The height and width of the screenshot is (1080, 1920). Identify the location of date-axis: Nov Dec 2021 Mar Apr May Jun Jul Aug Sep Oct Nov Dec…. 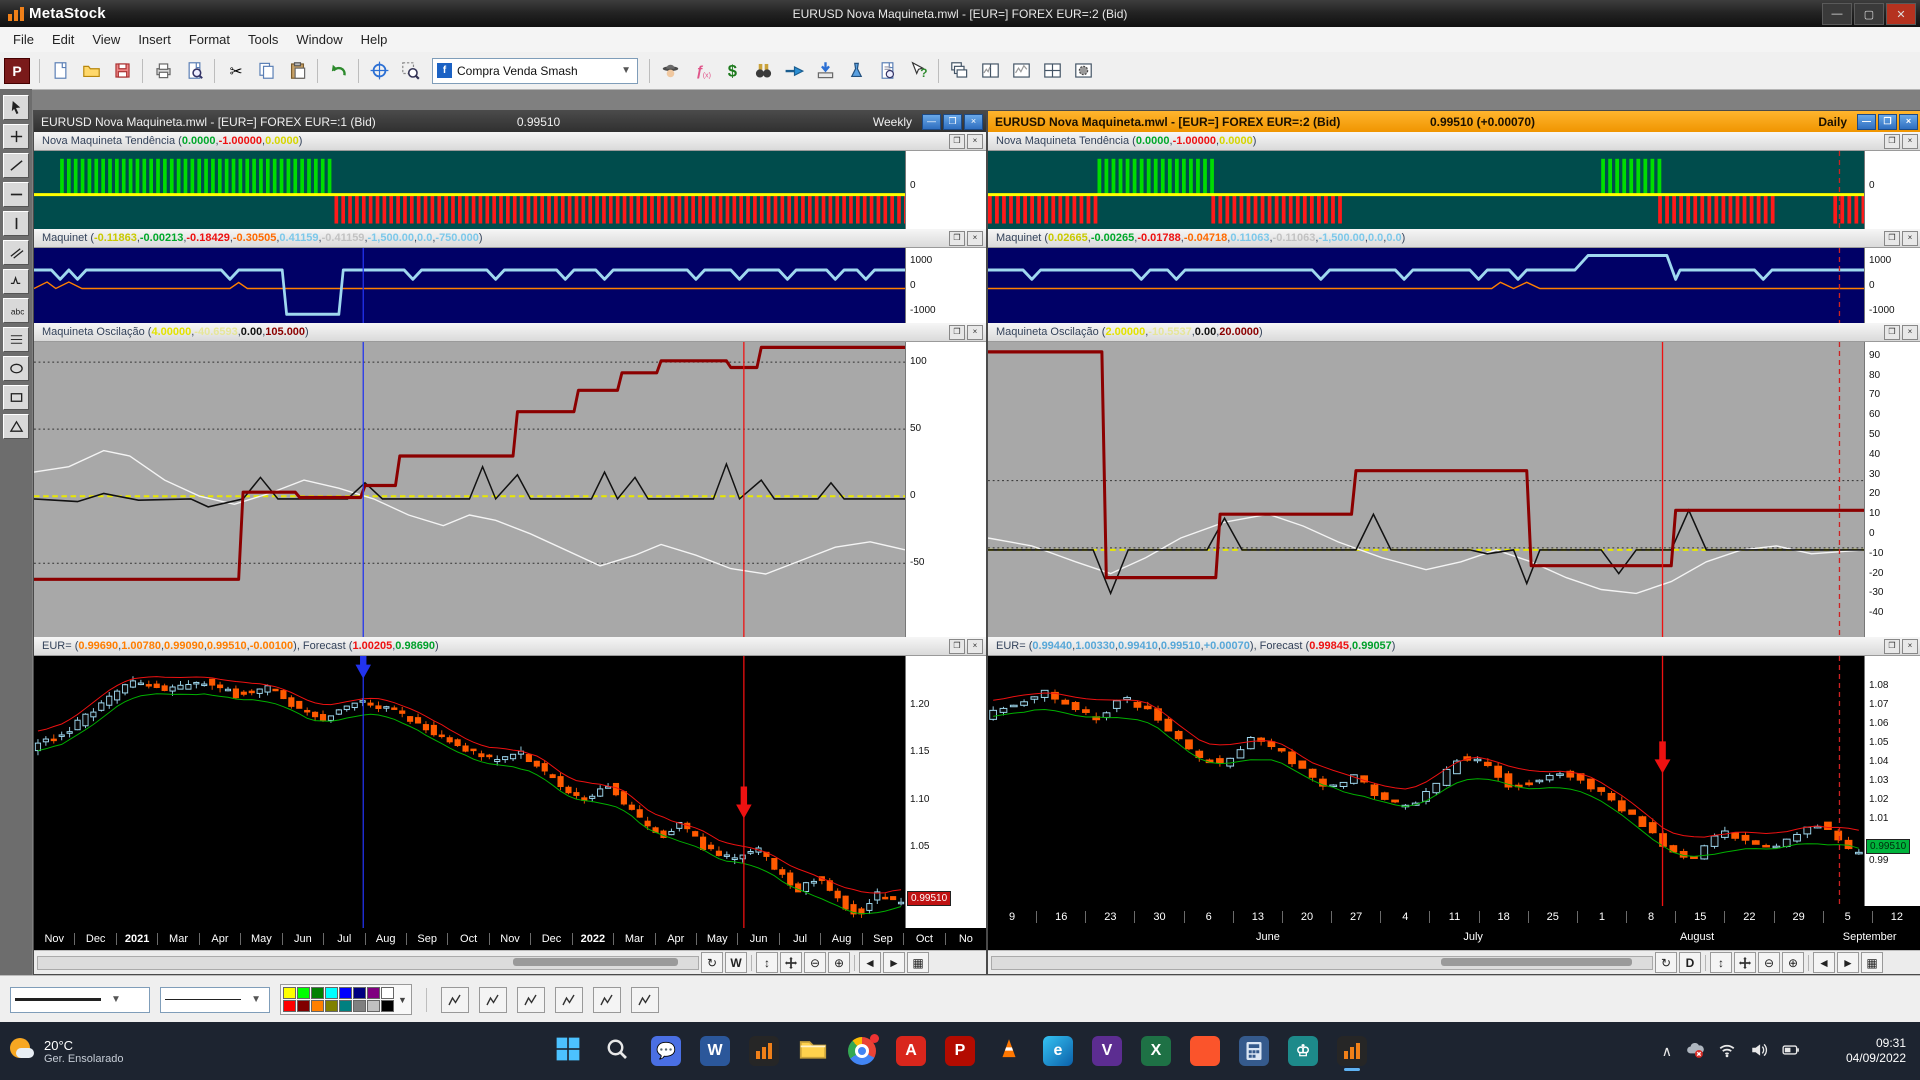
(510, 939).